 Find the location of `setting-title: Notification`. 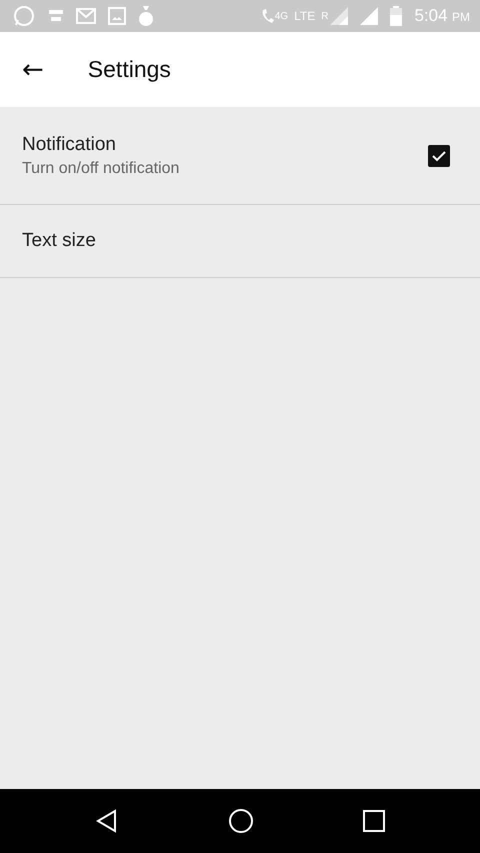

setting-title: Notification is located at coordinates (69, 145).